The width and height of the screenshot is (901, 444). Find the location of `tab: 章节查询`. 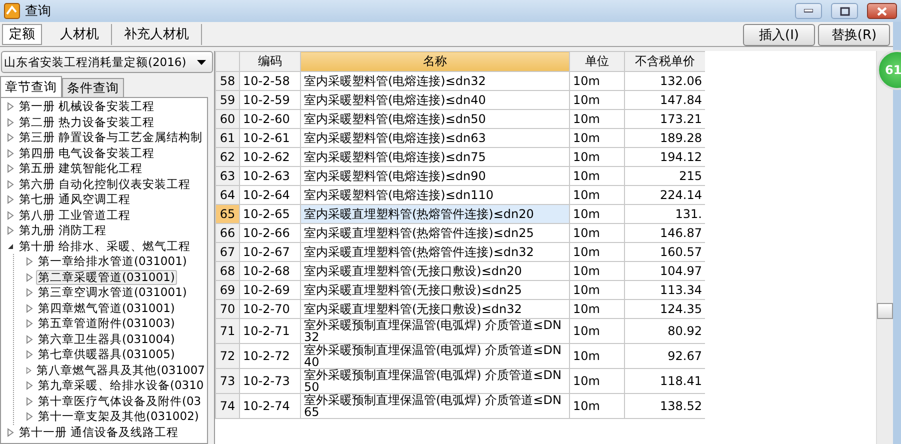

tab: 章节查询 is located at coordinates (31, 86).